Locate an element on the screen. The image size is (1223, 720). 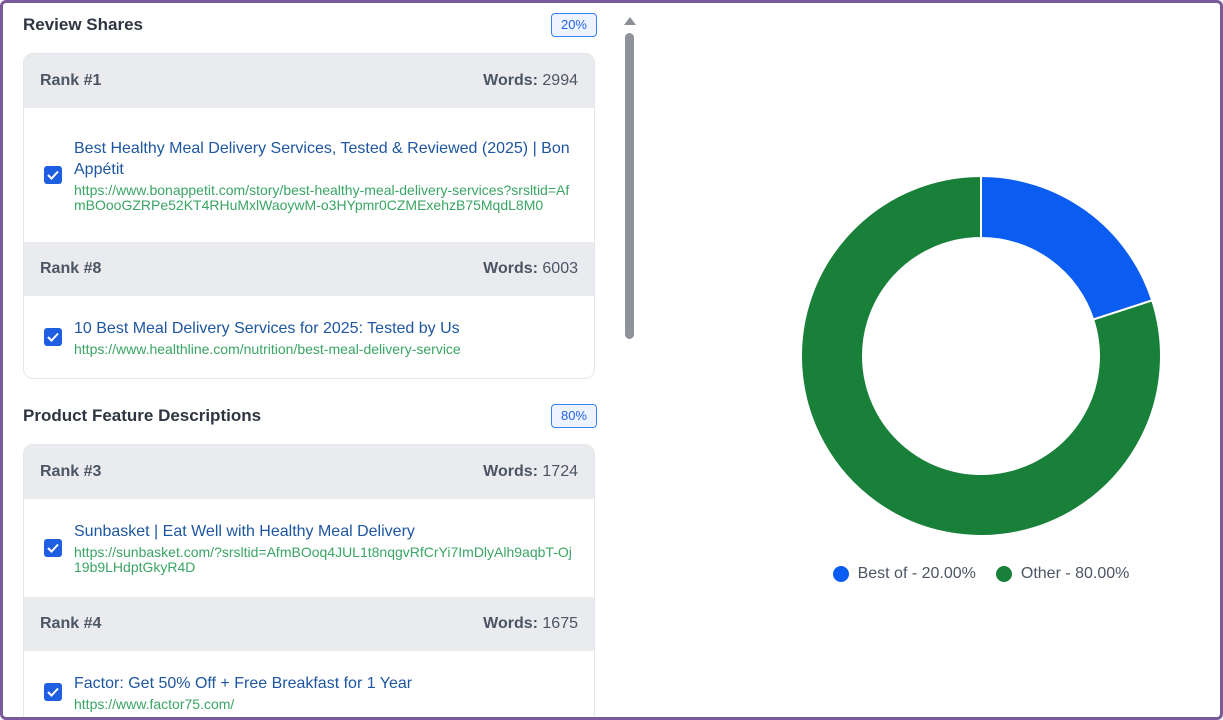
rank-header: Rank #4 Words: 1675 is located at coordinates (309, 624).